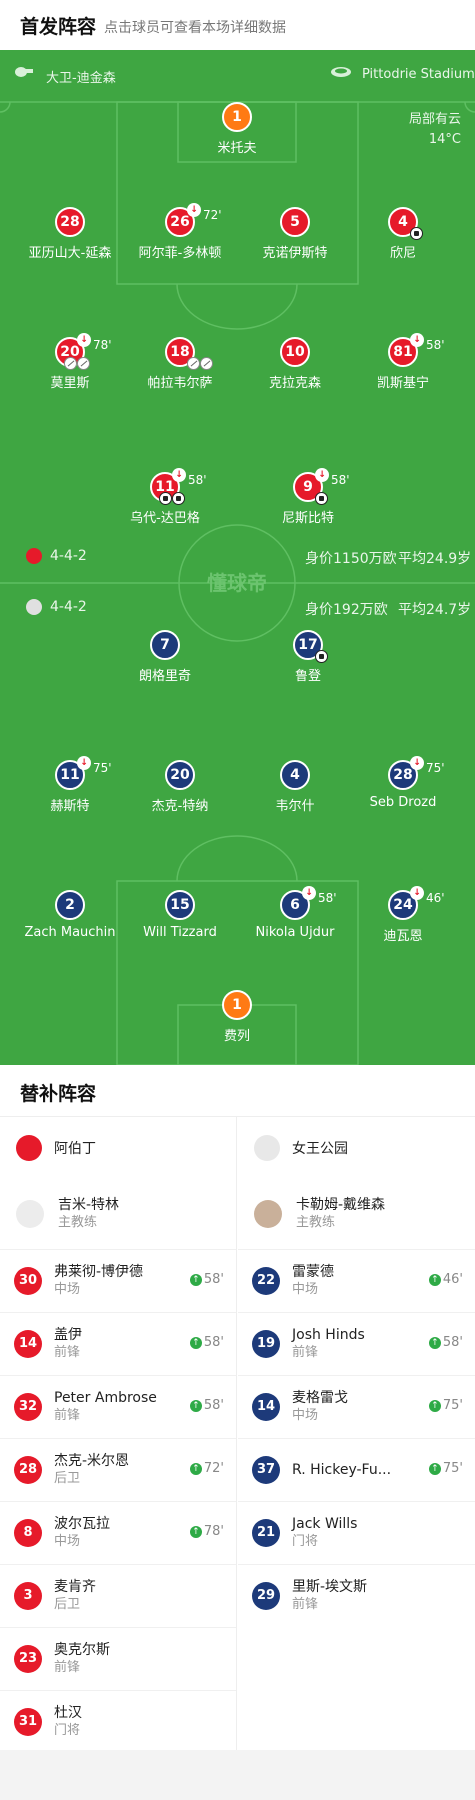 This screenshot has height=1800, width=475. What do you see at coordinates (403, 915) in the screenshot?
I see `player-away-24: 24 ↓ 46' 迪瓦恩` at bounding box center [403, 915].